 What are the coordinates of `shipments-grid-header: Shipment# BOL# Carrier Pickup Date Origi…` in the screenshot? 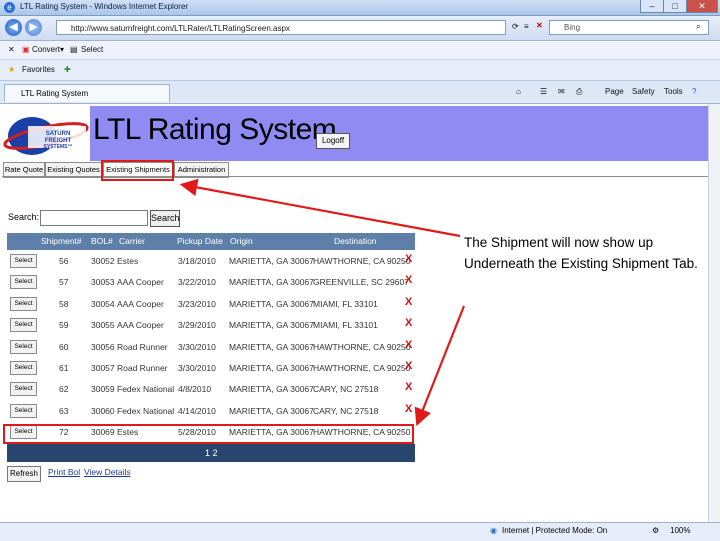 It's located at (211, 241).